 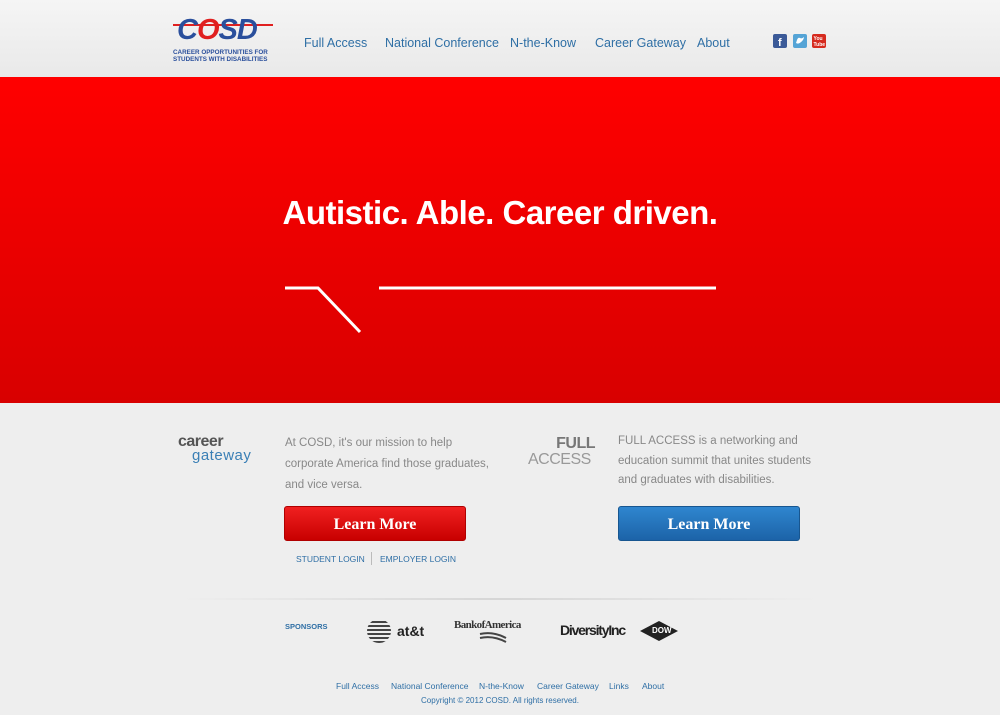 I want to click on nav-n-the-know: N-the-Know, so click(x=543, y=43).